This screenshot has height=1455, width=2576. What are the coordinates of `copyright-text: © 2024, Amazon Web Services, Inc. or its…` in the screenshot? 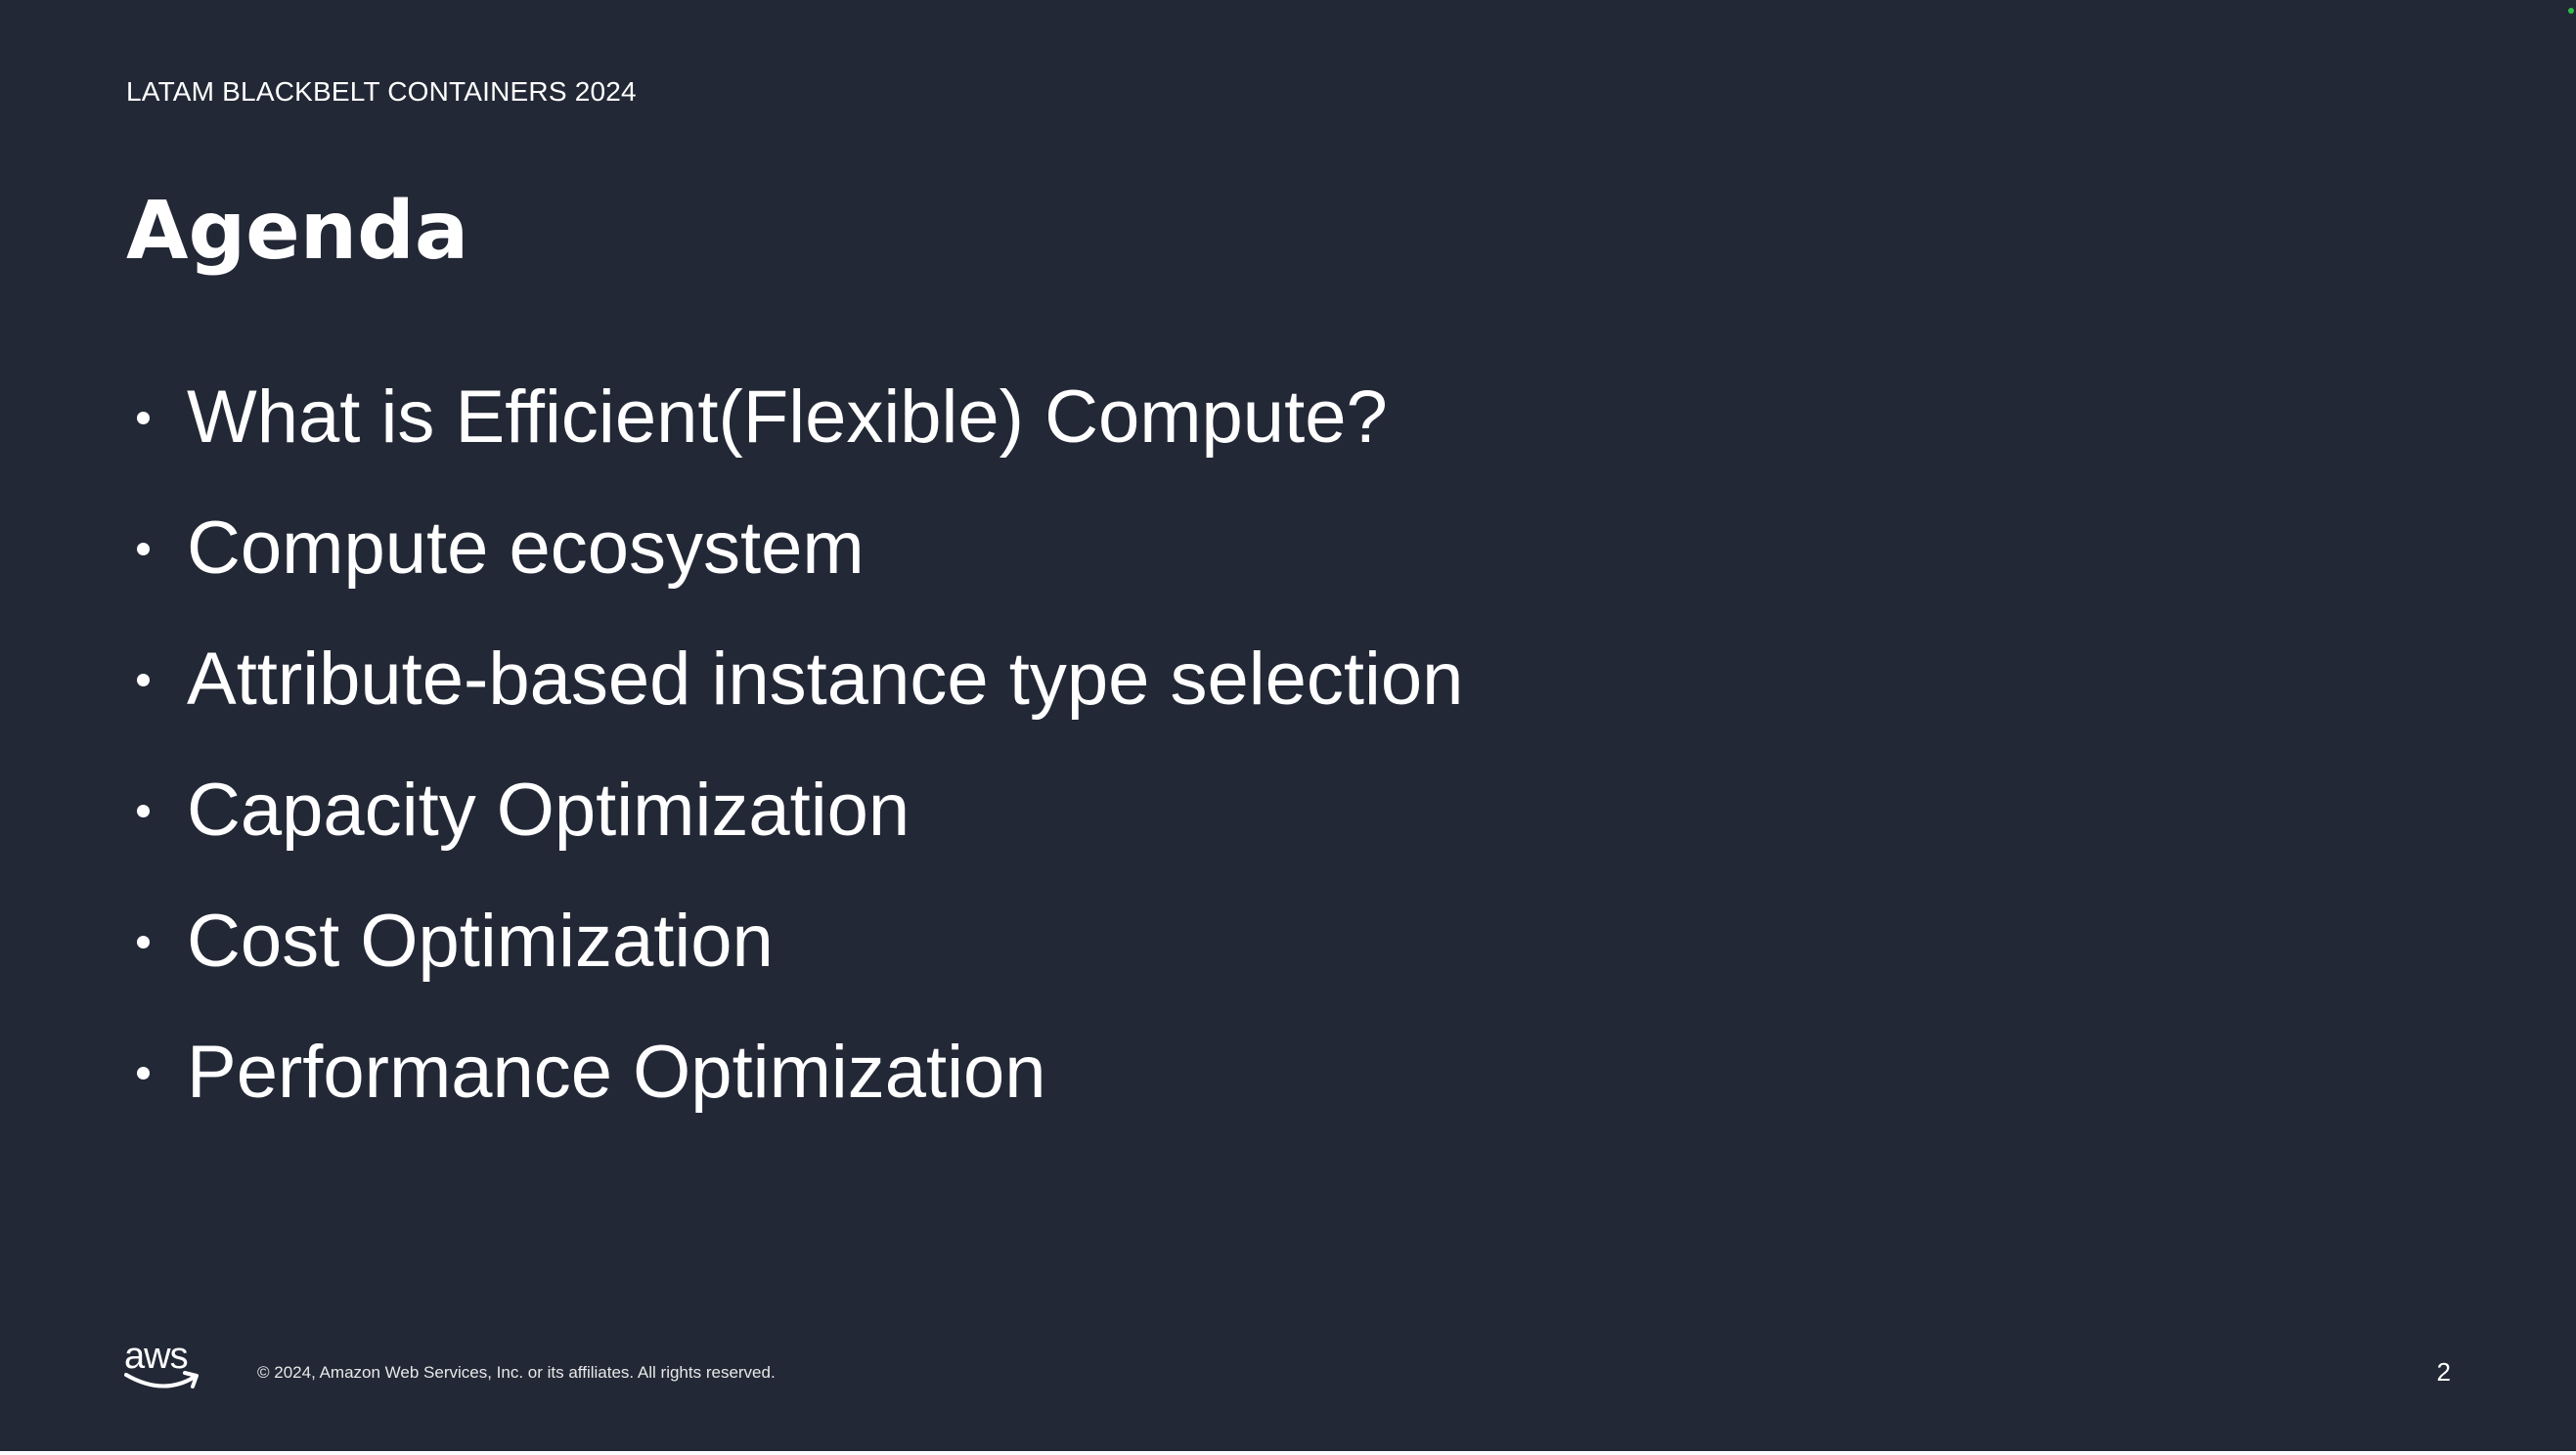 It's located at (516, 1372).